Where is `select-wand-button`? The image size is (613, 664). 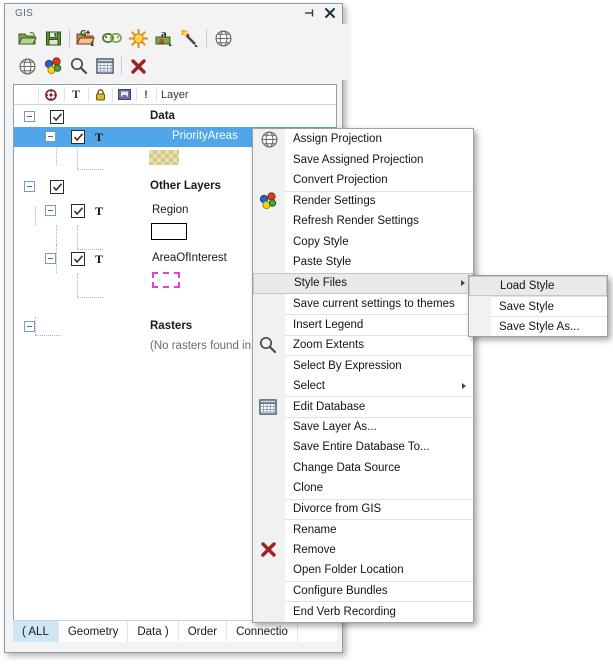
select-wand-button is located at coordinates (190, 38).